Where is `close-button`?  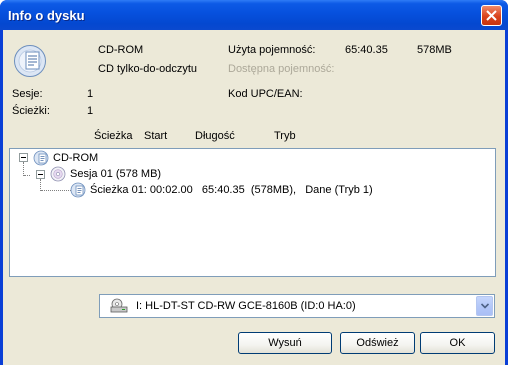 close-button is located at coordinates (491, 15).